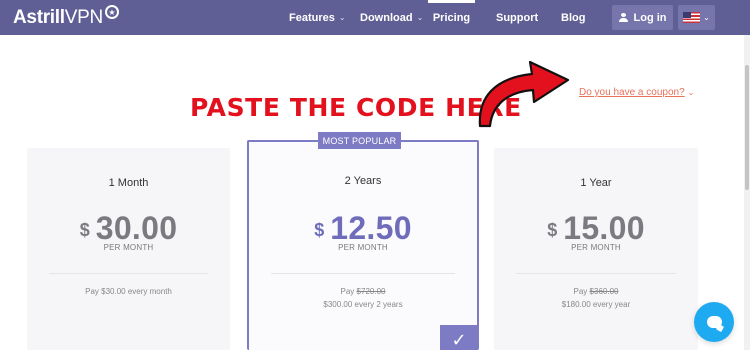  I want to click on astrill-logo: AstrillVPN ★, so click(66, 17).